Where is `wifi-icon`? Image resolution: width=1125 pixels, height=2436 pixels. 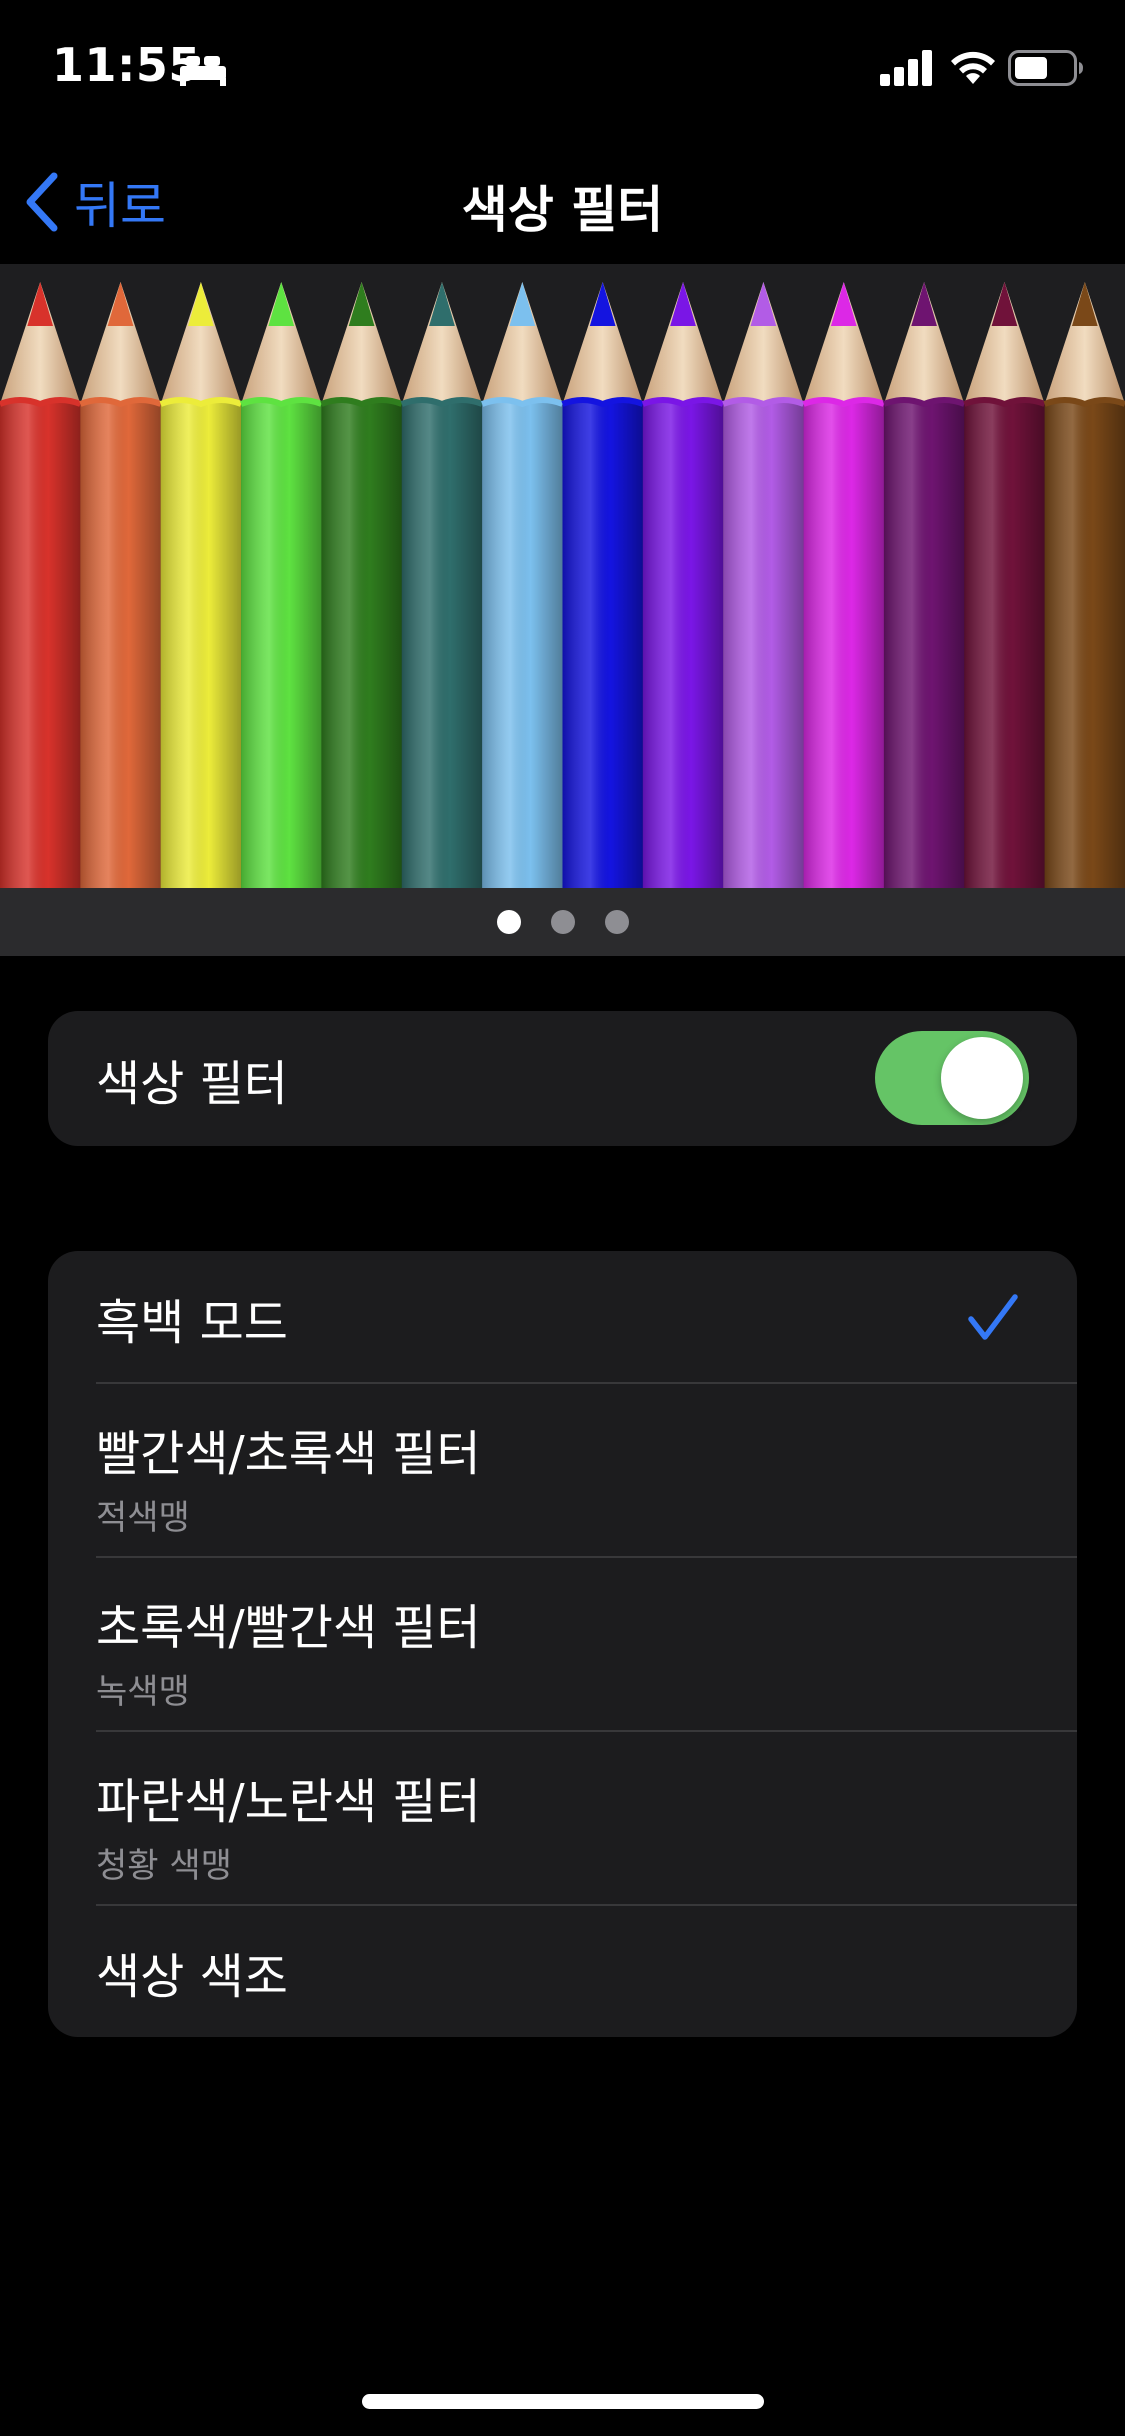
wifi-icon is located at coordinates (973, 67).